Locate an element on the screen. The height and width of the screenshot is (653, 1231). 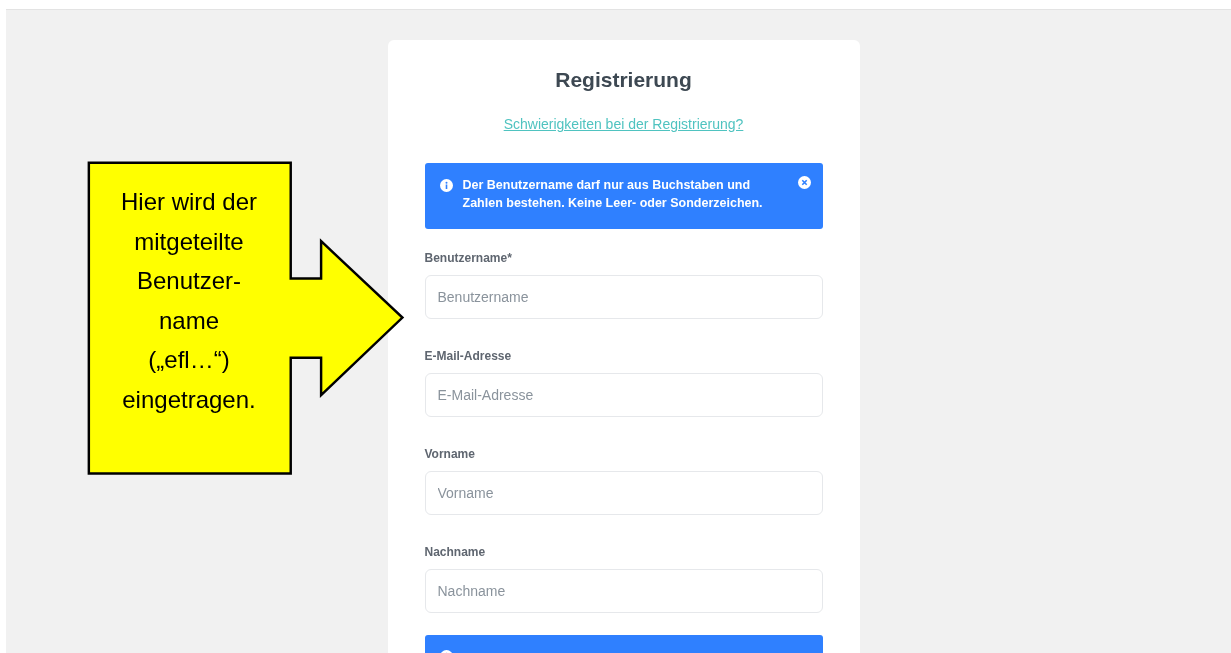
alert-message: Der Benutzername darf nur aus Buchstaben und Zahlen bestehen. Keine Leer- oder Sonderzeichen. is located at coordinates (613, 194).